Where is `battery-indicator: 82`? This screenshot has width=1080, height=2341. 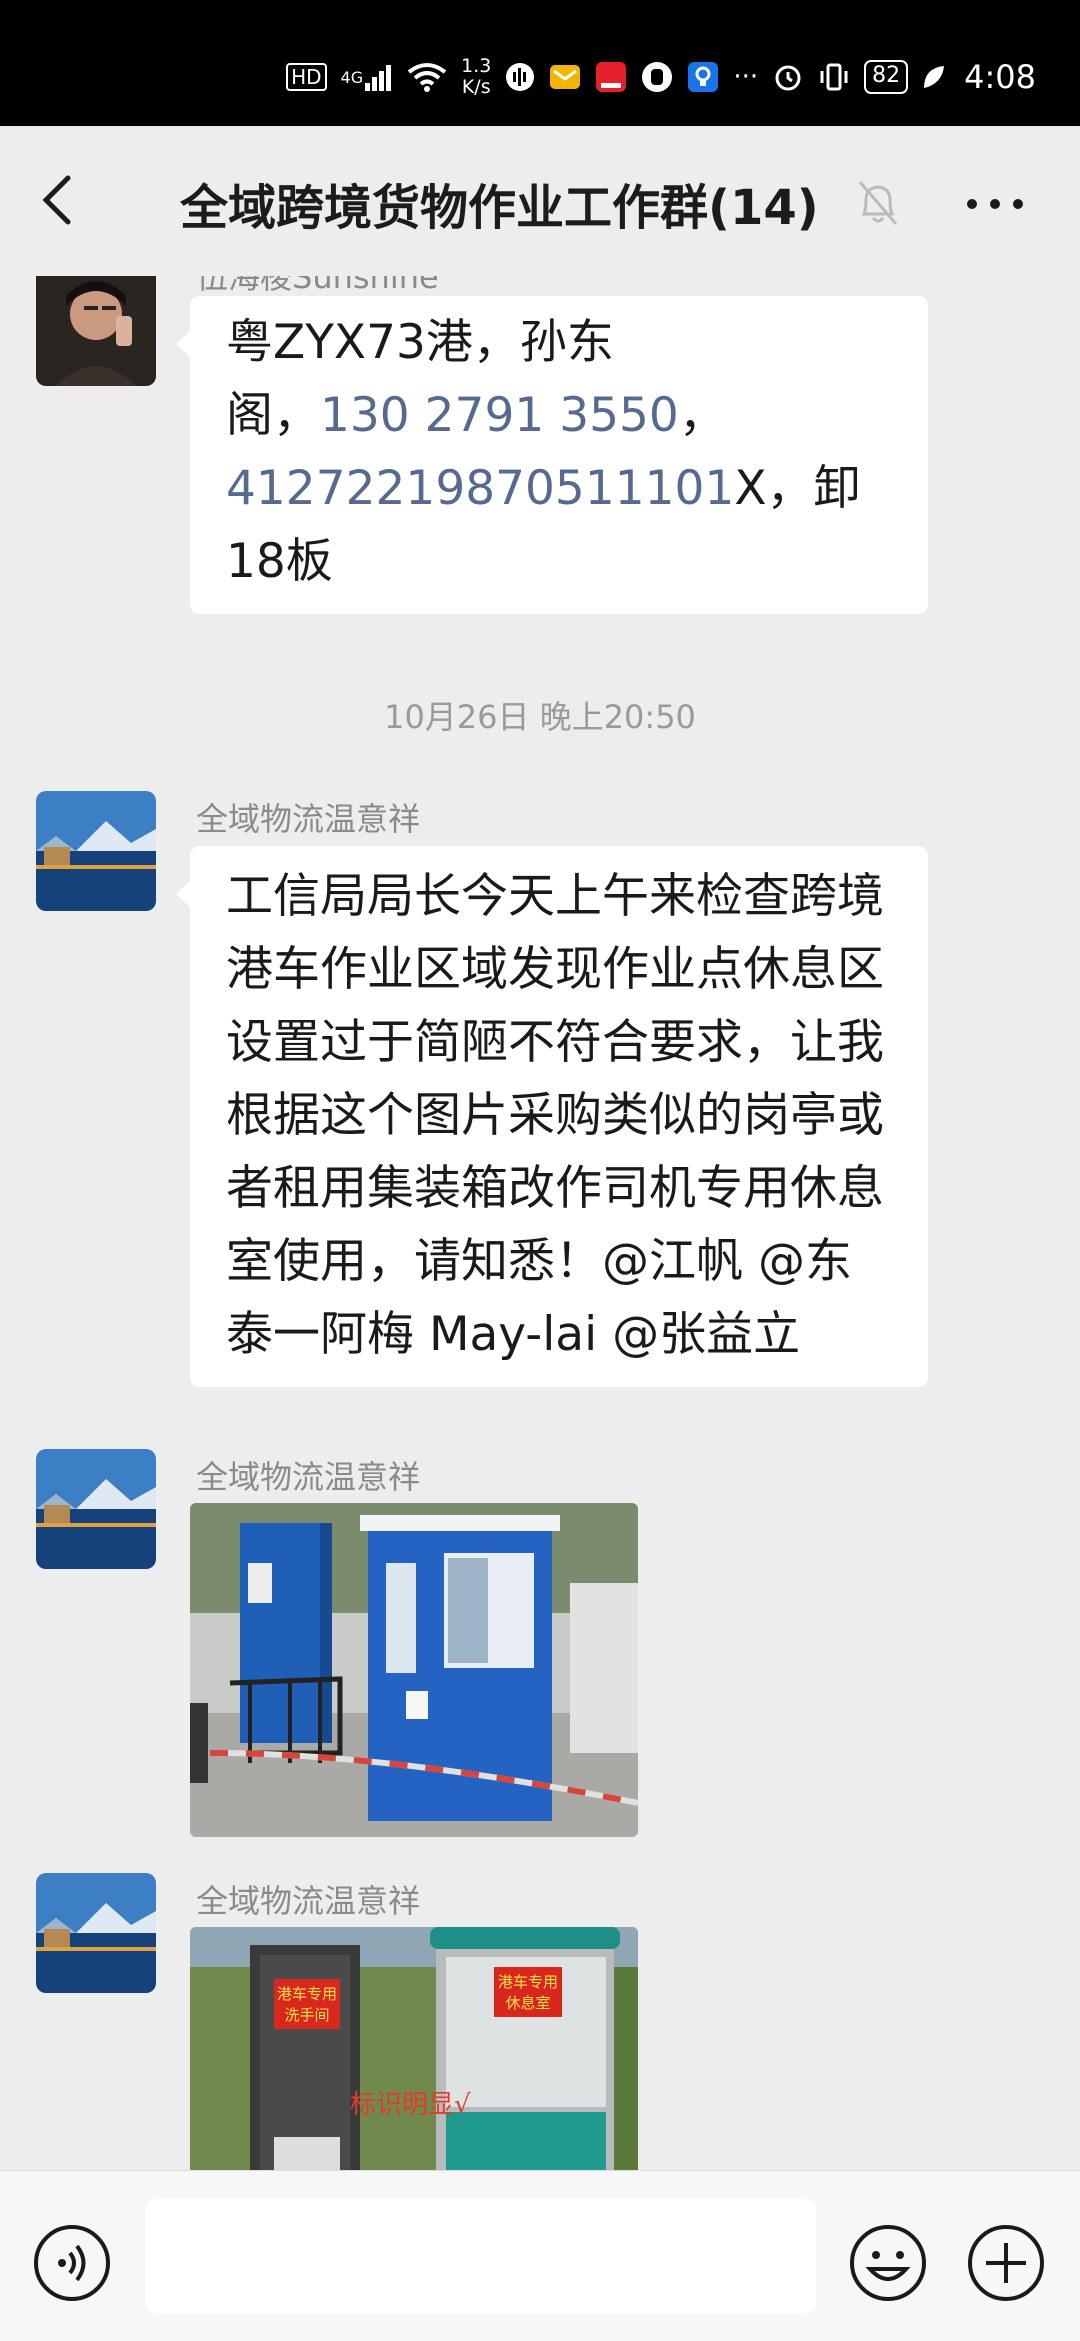 battery-indicator: 82 is located at coordinates (886, 77).